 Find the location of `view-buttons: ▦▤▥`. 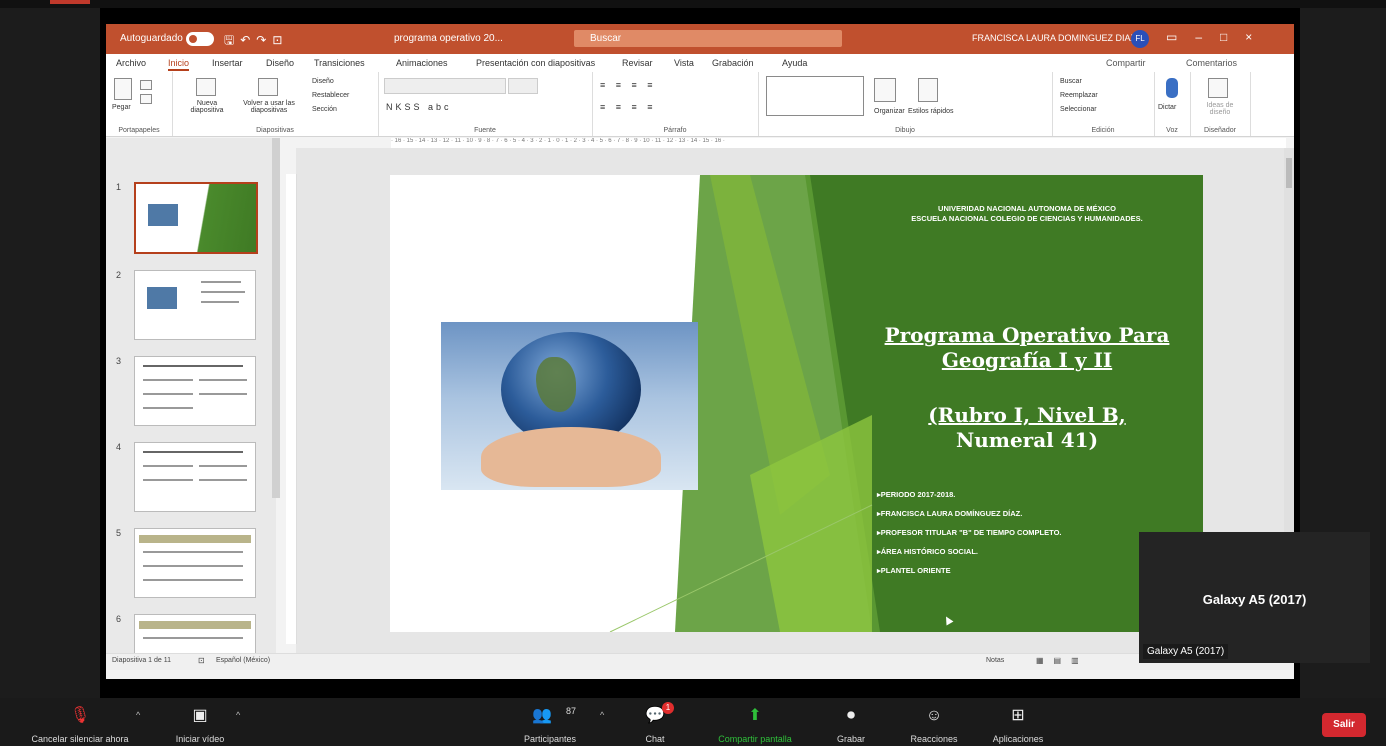

view-buttons: ▦▤▥ is located at coordinates (1062, 660).